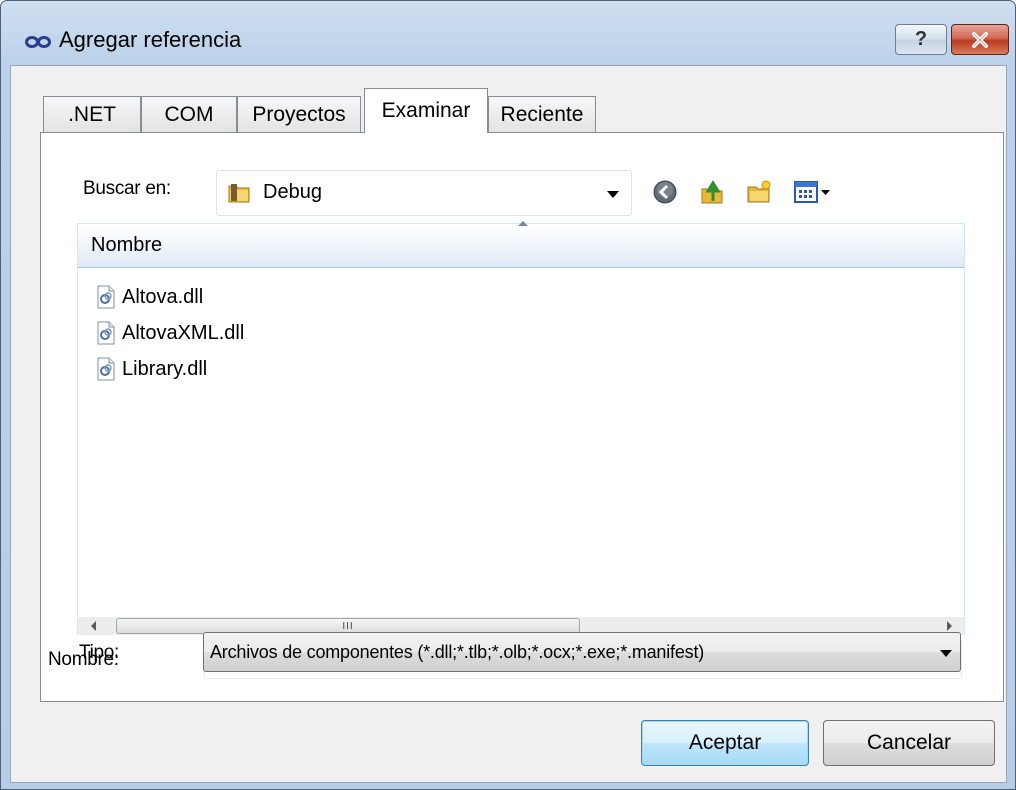 This screenshot has height=790, width=1016. I want to click on close-button, so click(980, 39).